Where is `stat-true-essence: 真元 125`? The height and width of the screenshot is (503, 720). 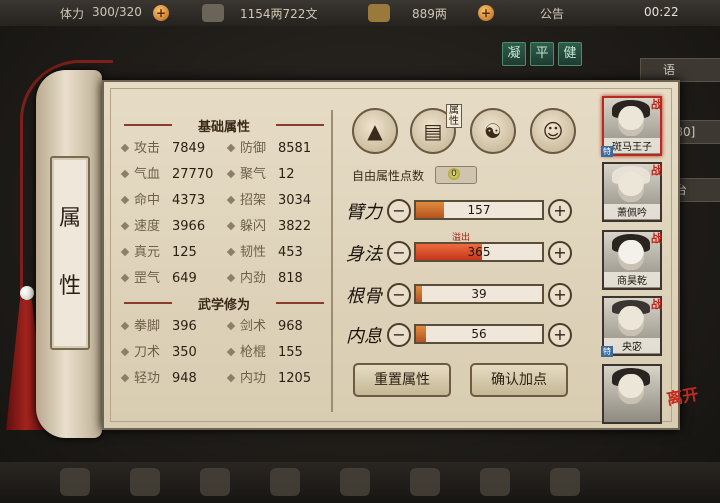
stat-true-essence: 真元 125 is located at coordinates (158, 253).